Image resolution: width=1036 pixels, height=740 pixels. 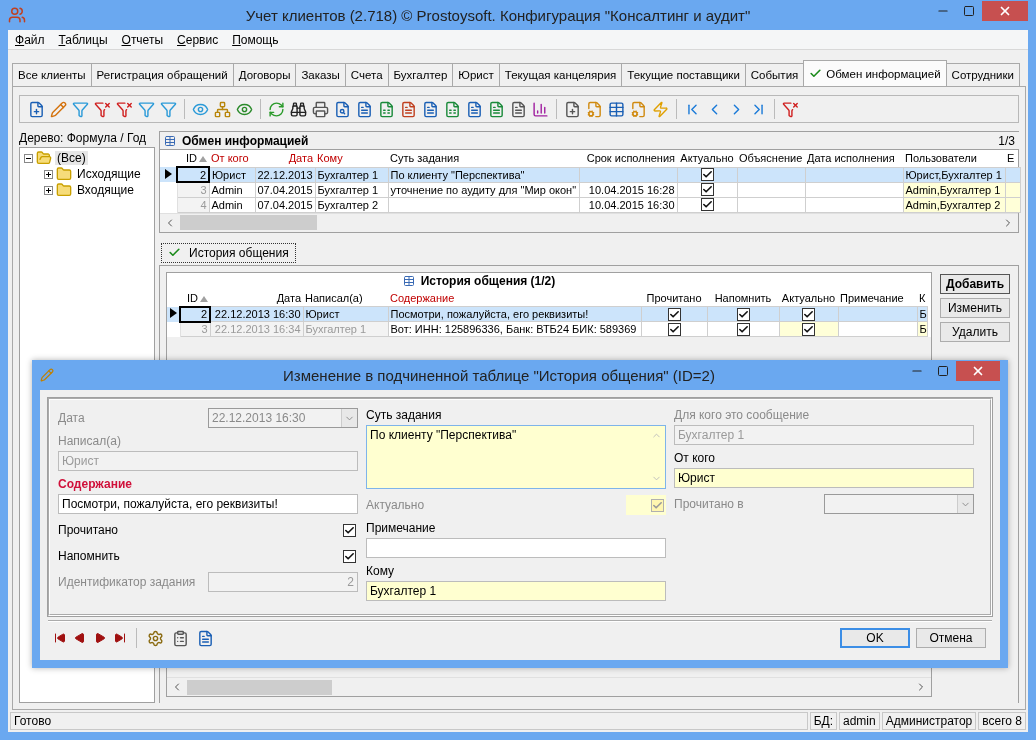 I want to click on action-button: Добавить, so click(x=975, y=283).